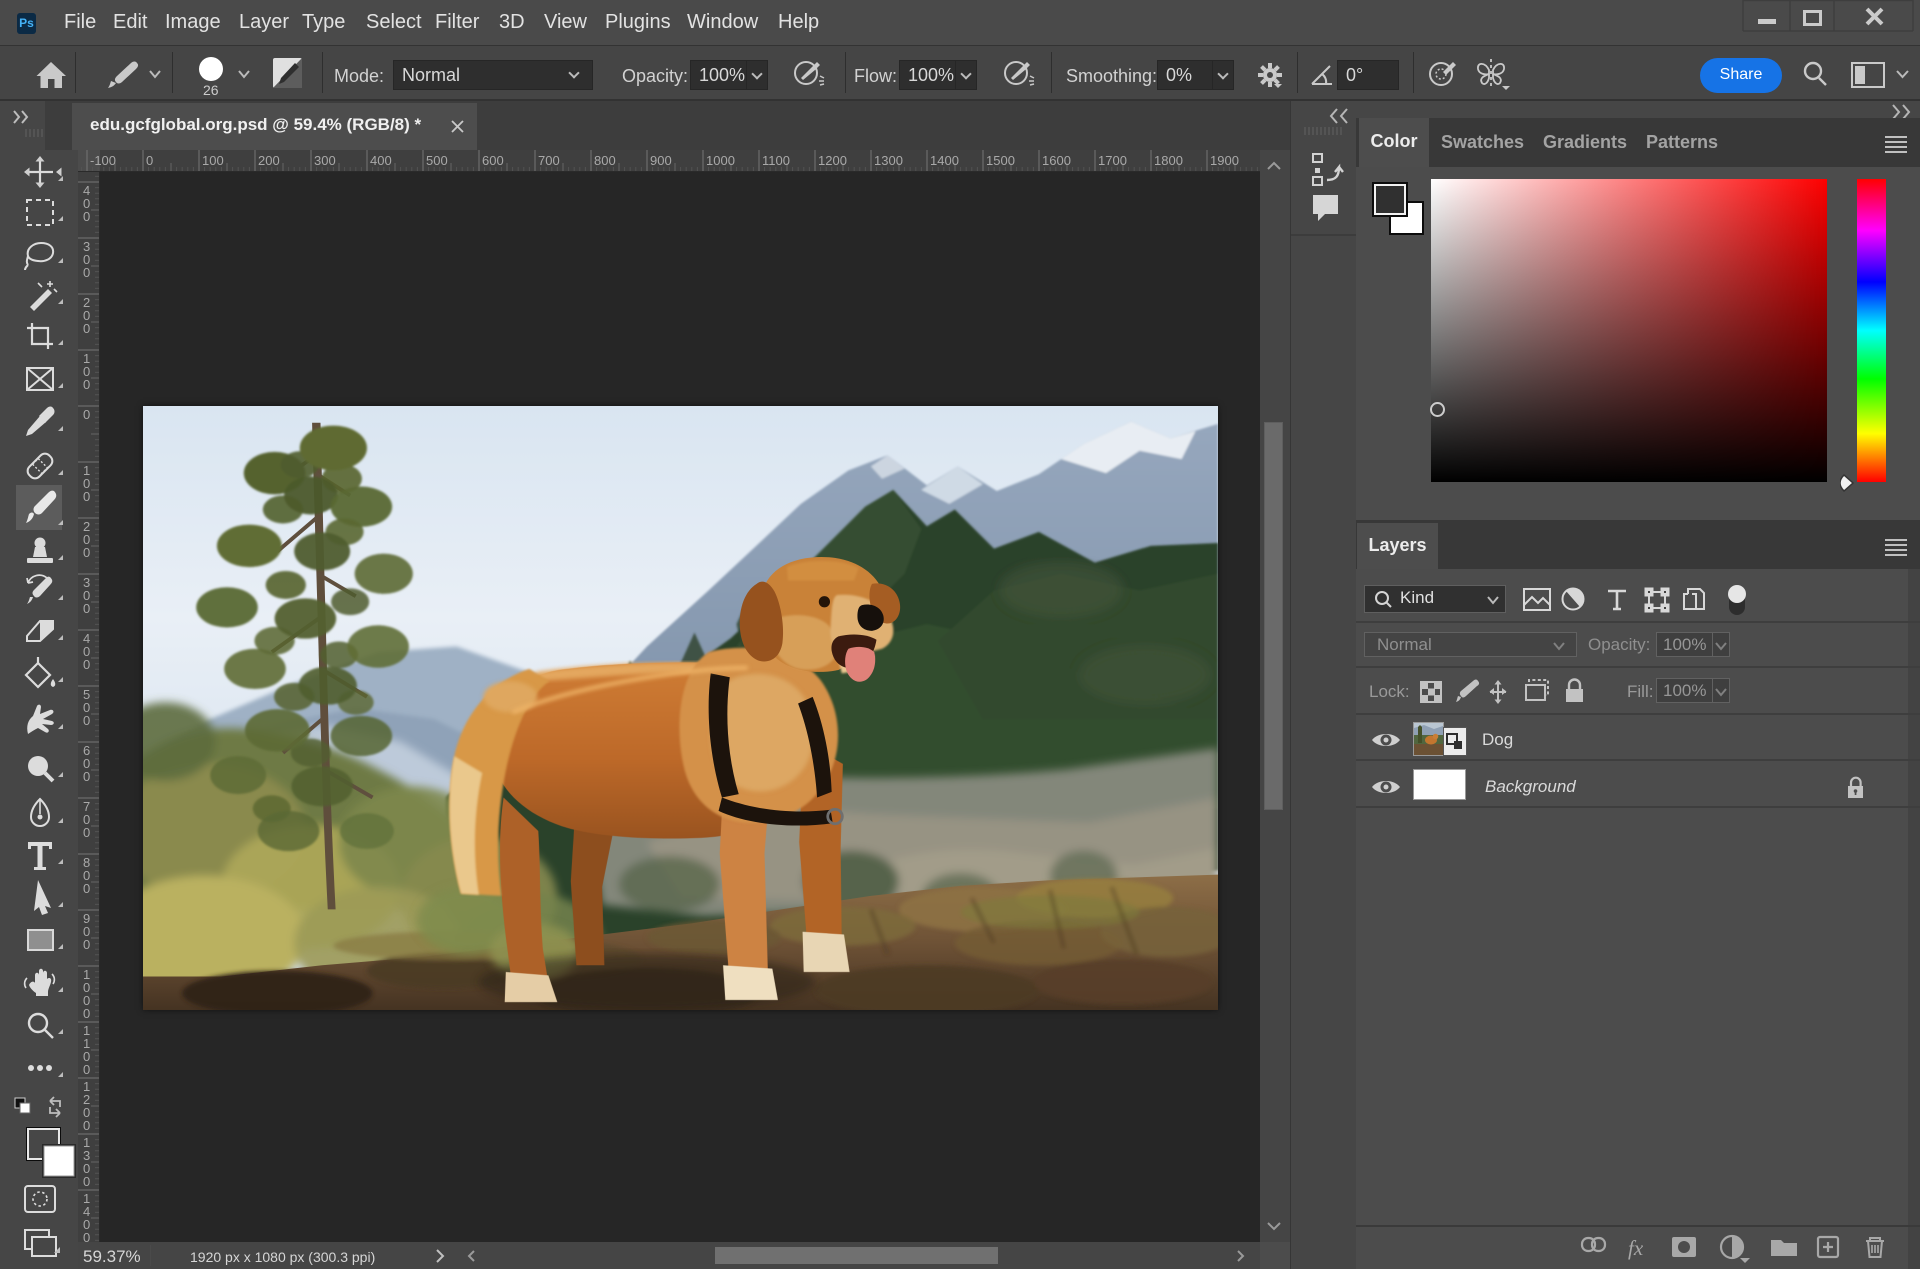 The width and height of the screenshot is (1920, 1269). Describe the element at coordinates (776, 160) in the screenshot. I see `svg-text: 1100` at that location.